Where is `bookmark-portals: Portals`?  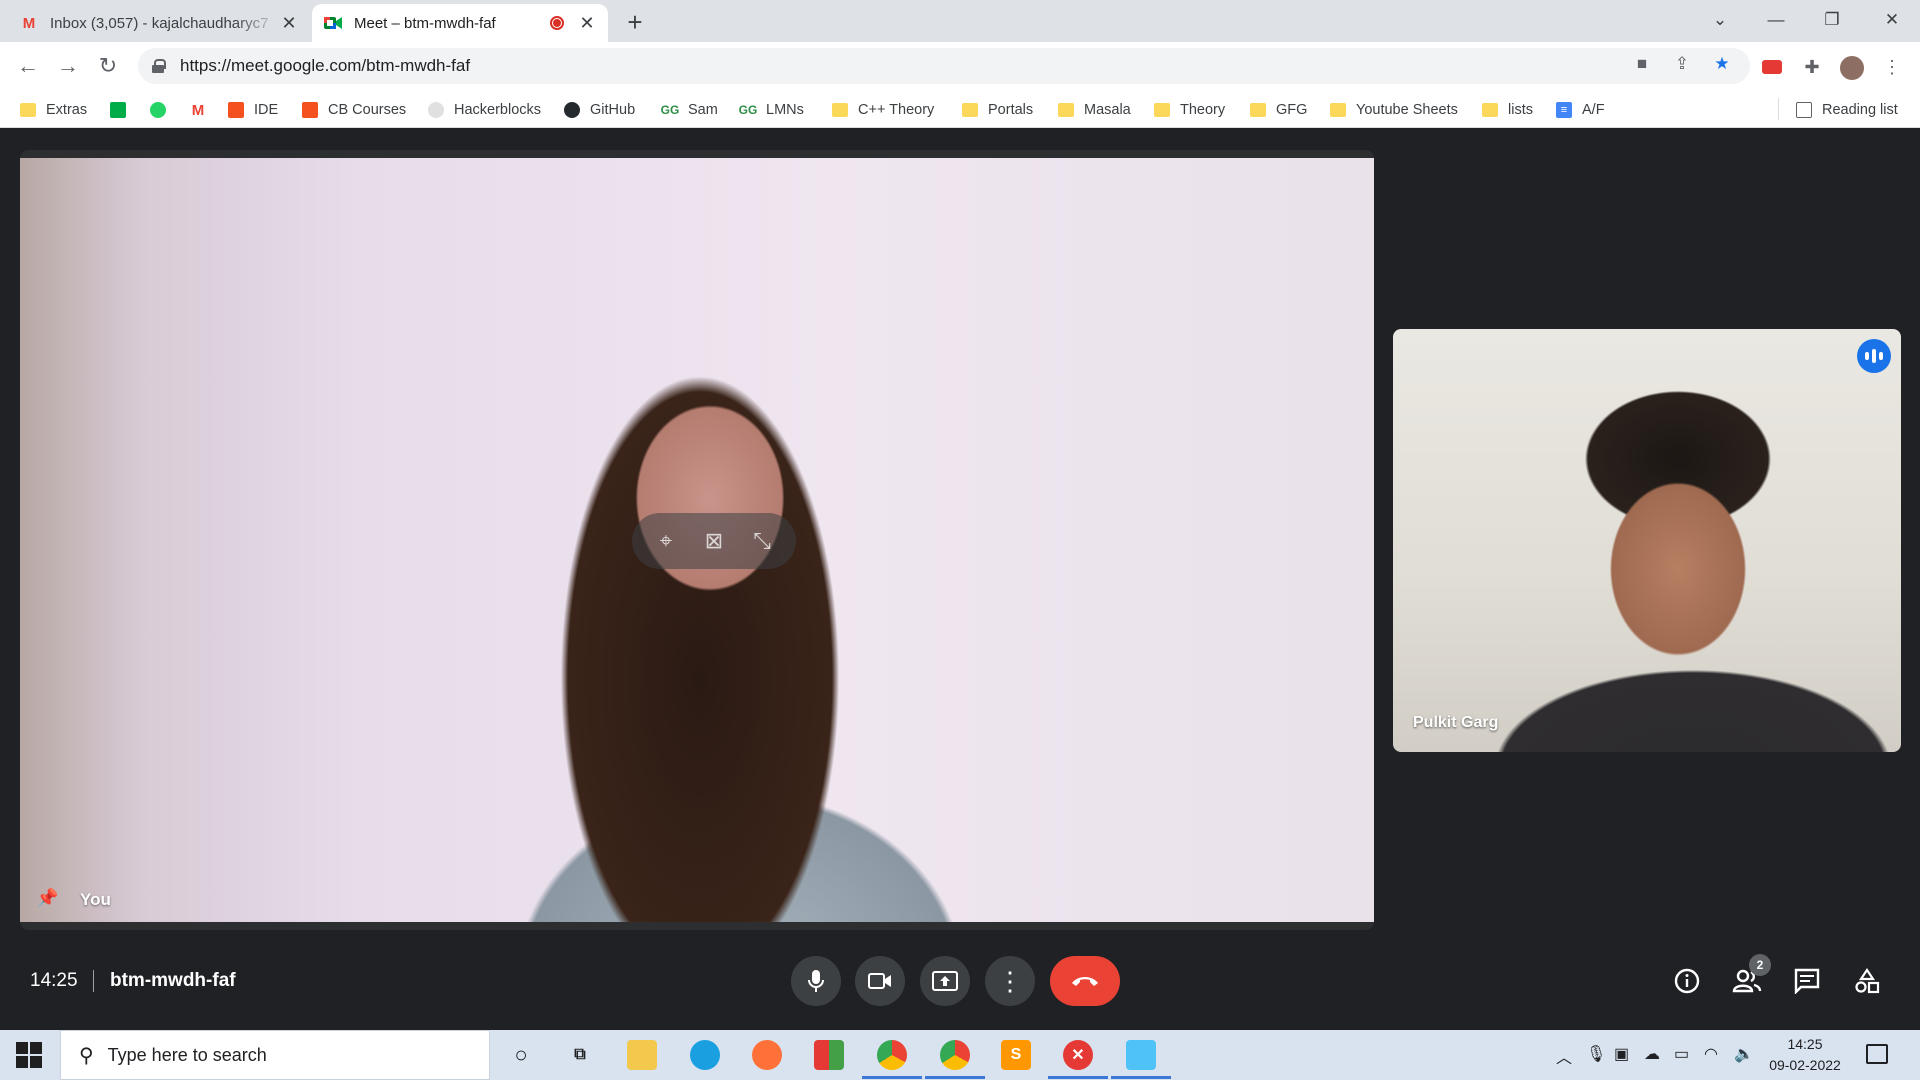 bookmark-portals: Portals is located at coordinates (997, 110).